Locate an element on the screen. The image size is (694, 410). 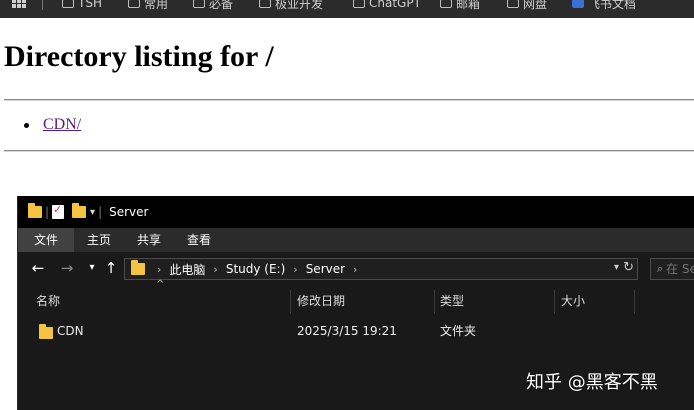
up-arrow-icon: ↑ is located at coordinates (111, 268).